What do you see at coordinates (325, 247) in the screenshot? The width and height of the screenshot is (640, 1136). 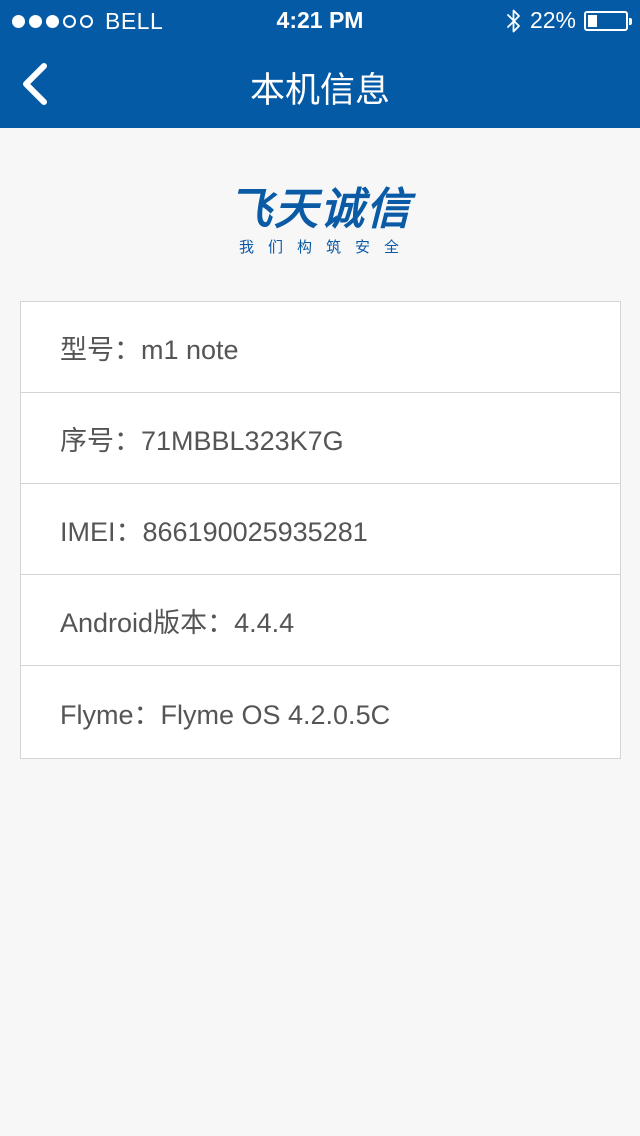 I see `logo-tagline: 我们构筑安全` at bounding box center [325, 247].